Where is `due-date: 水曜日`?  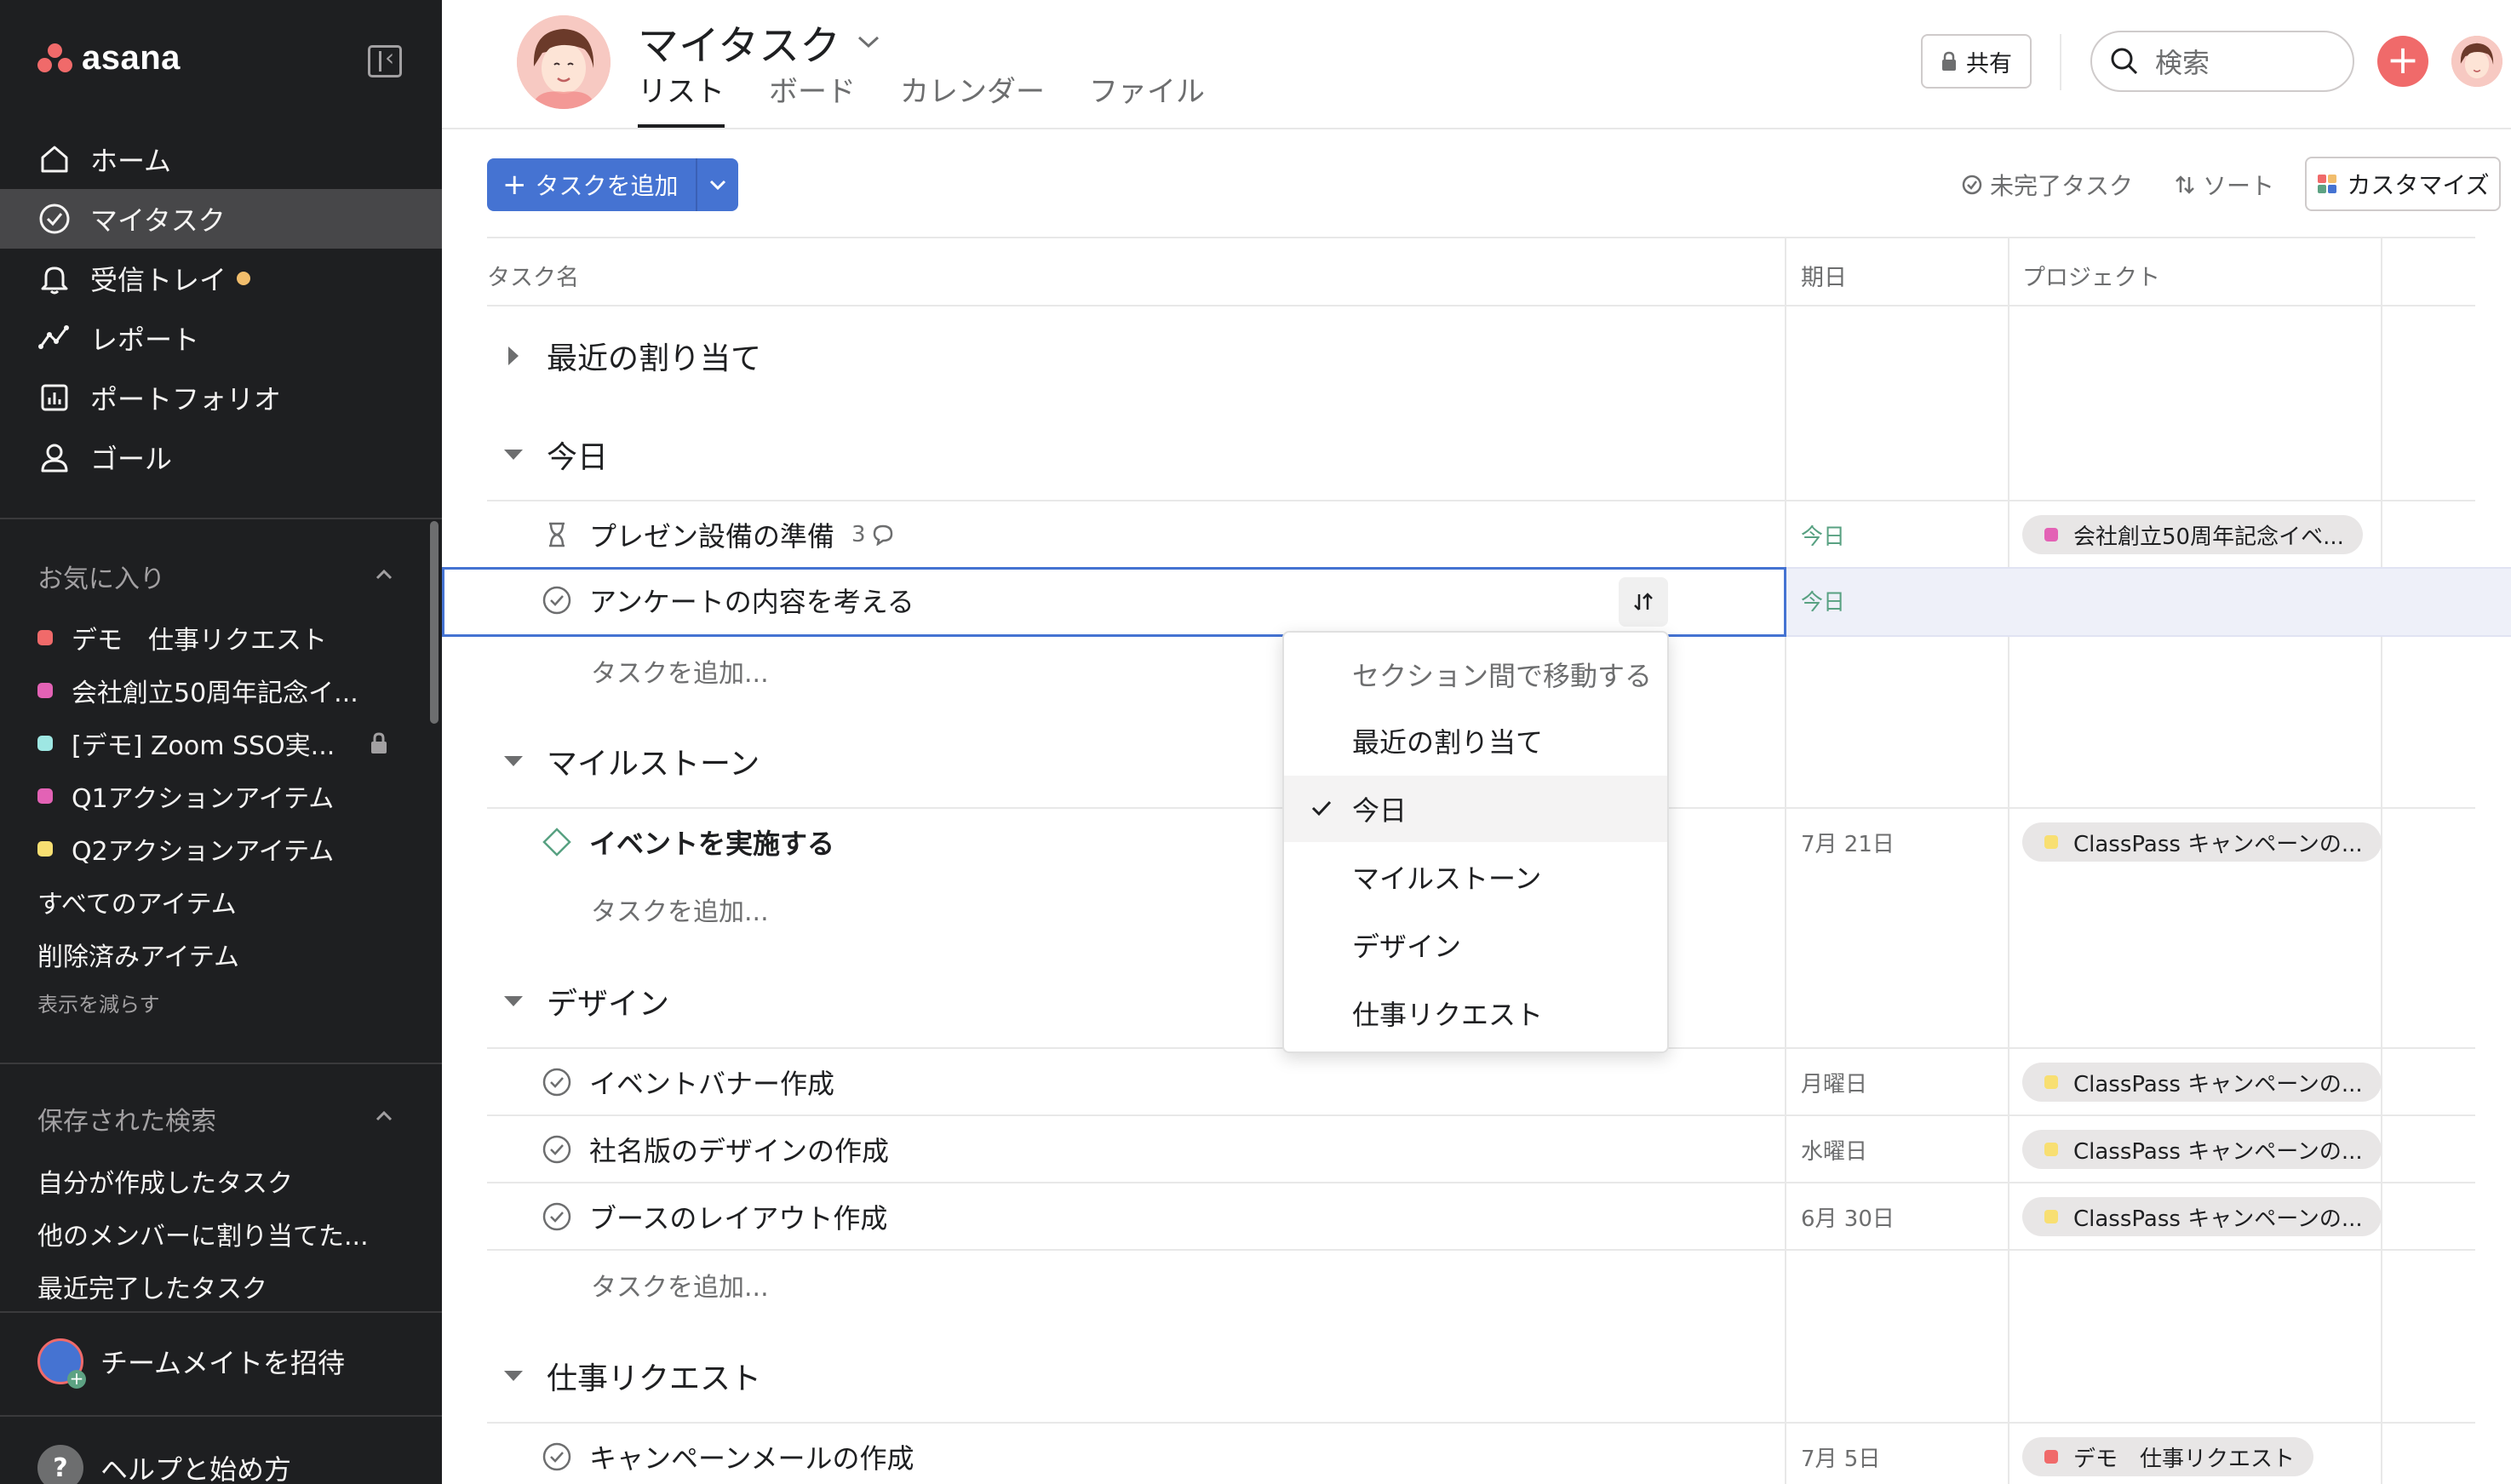
due-date: 水曜日 is located at coordinates (1834, 1149).